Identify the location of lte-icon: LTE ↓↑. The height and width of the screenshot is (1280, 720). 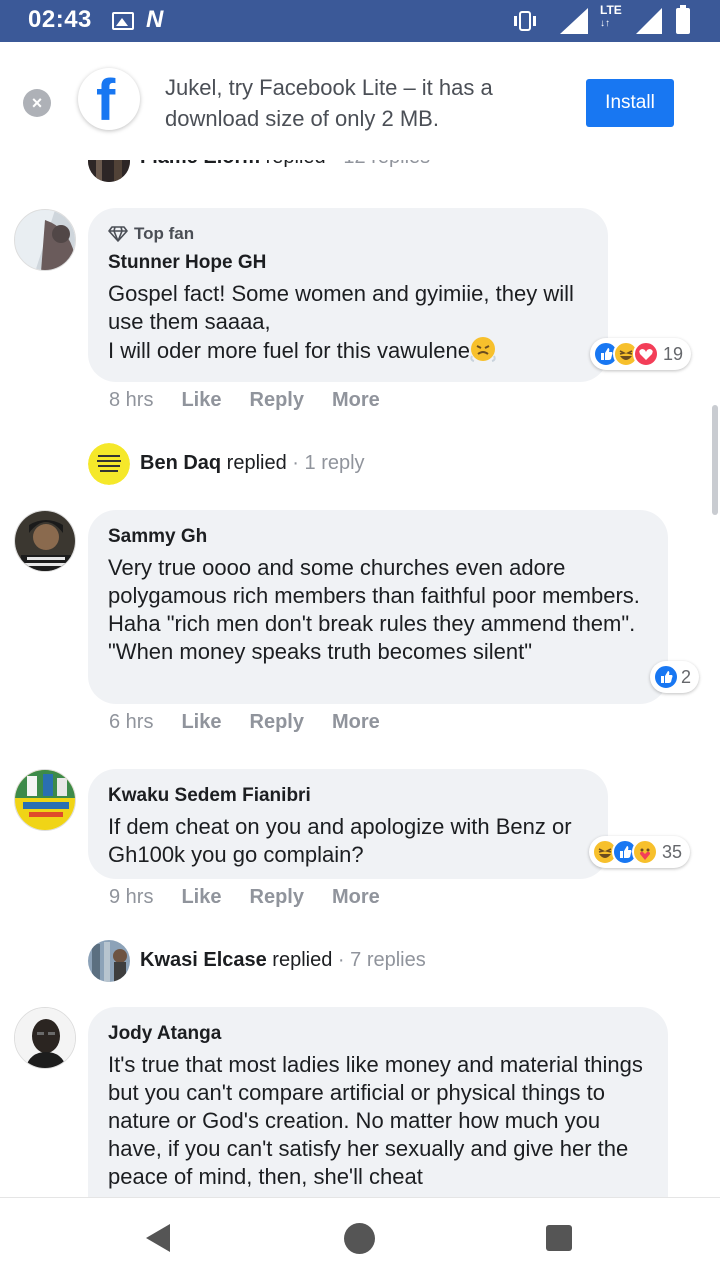
(611, 16).